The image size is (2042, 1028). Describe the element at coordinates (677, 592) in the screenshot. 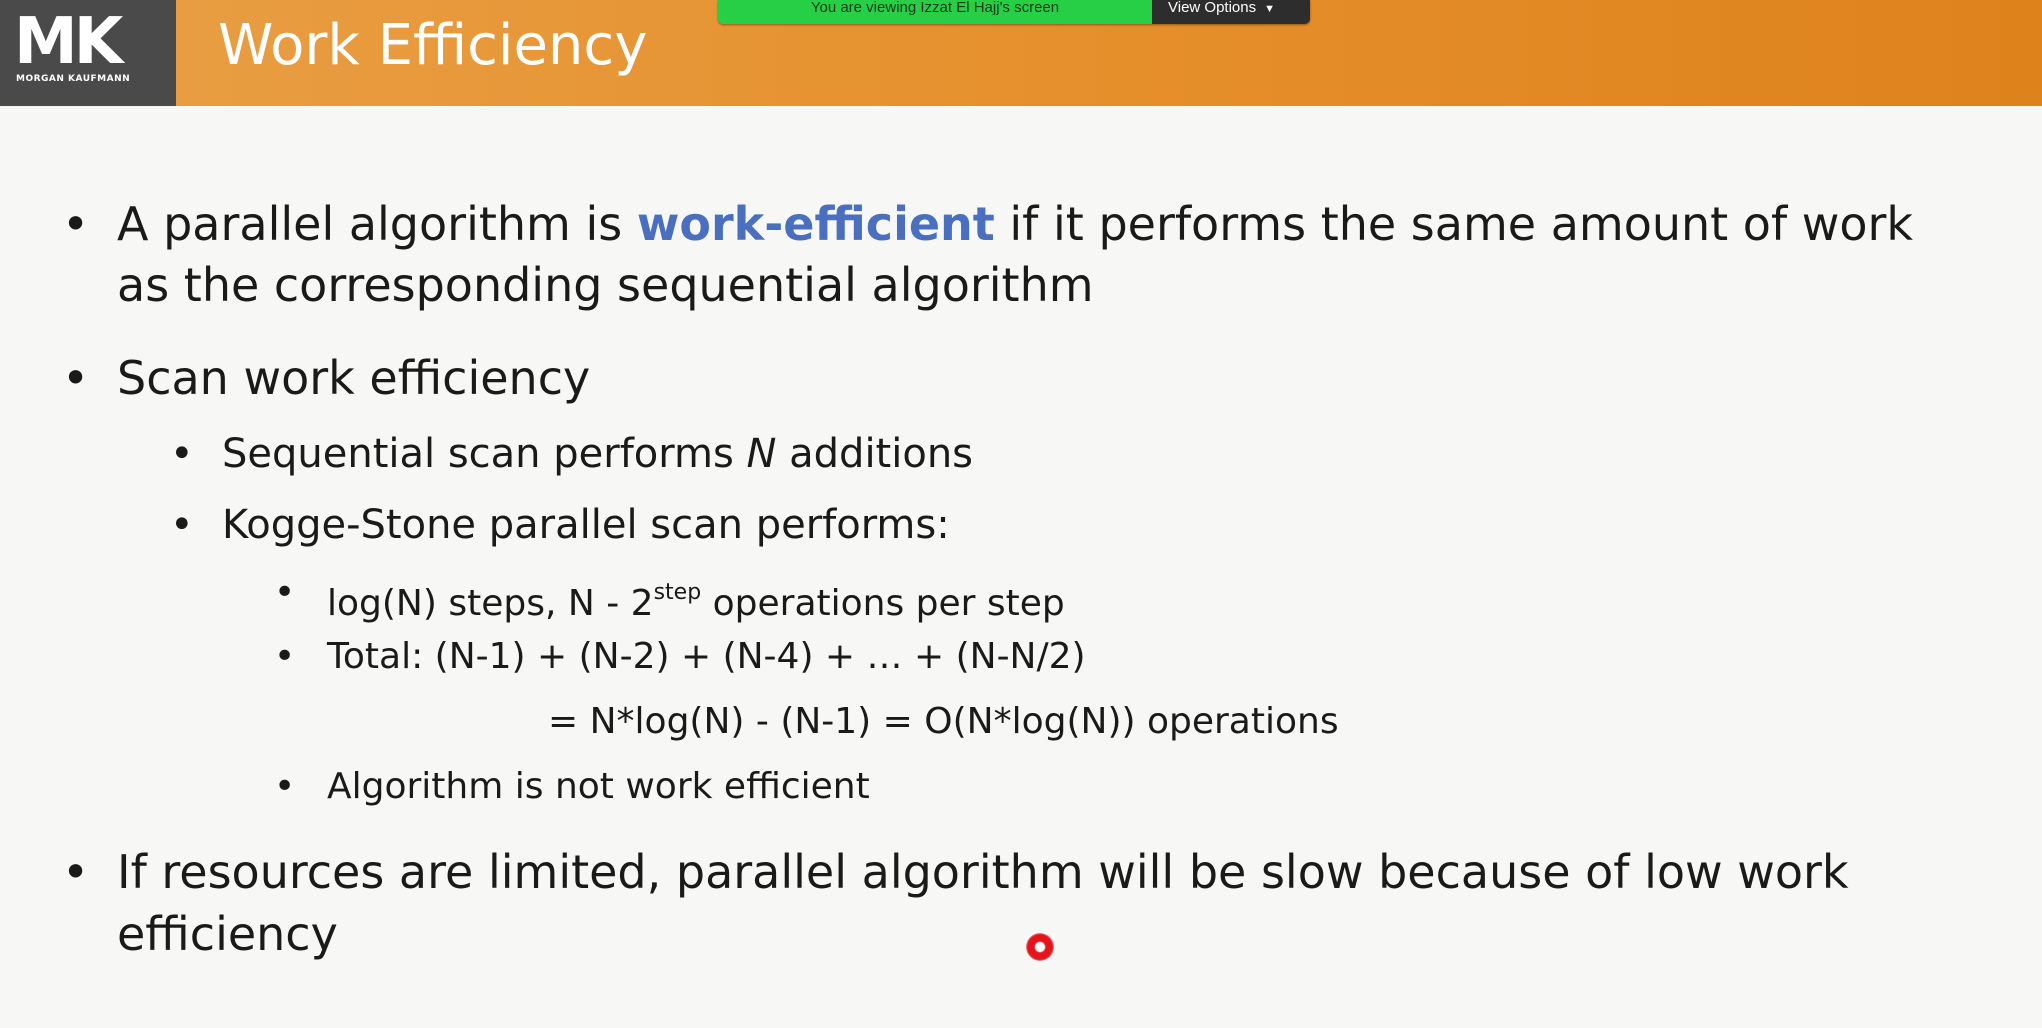

I see `superscript-step: step` at that location.